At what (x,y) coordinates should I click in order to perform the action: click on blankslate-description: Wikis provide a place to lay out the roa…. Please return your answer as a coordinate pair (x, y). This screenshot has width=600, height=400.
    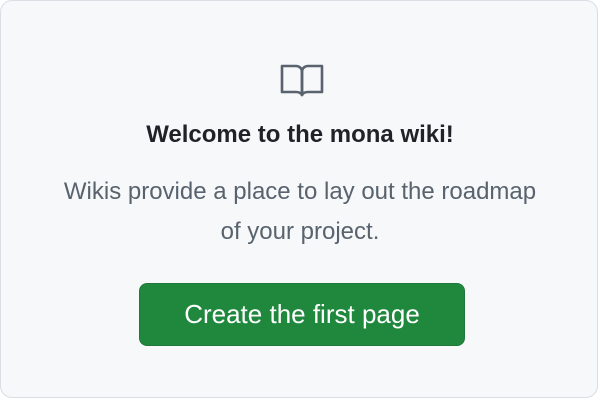
    Looking at the image, I should click on (300, 211).